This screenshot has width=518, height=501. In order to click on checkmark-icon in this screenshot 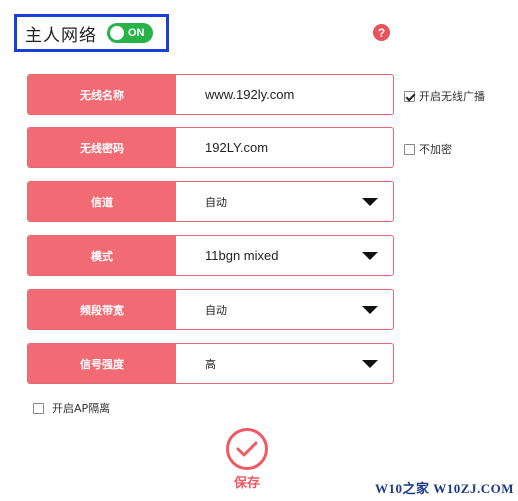, I will do `click(247, 449)`.